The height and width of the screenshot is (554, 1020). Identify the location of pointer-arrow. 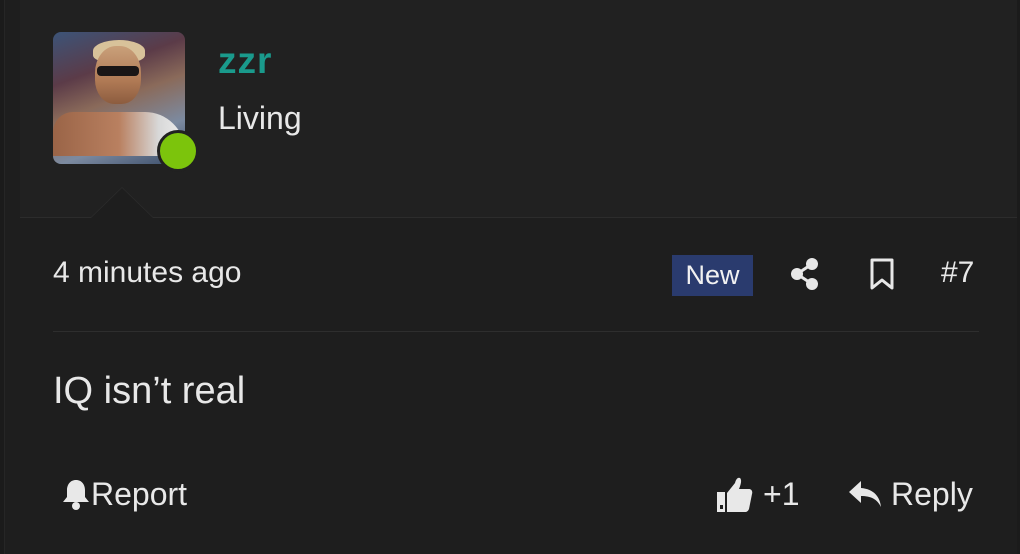
(122, 203).